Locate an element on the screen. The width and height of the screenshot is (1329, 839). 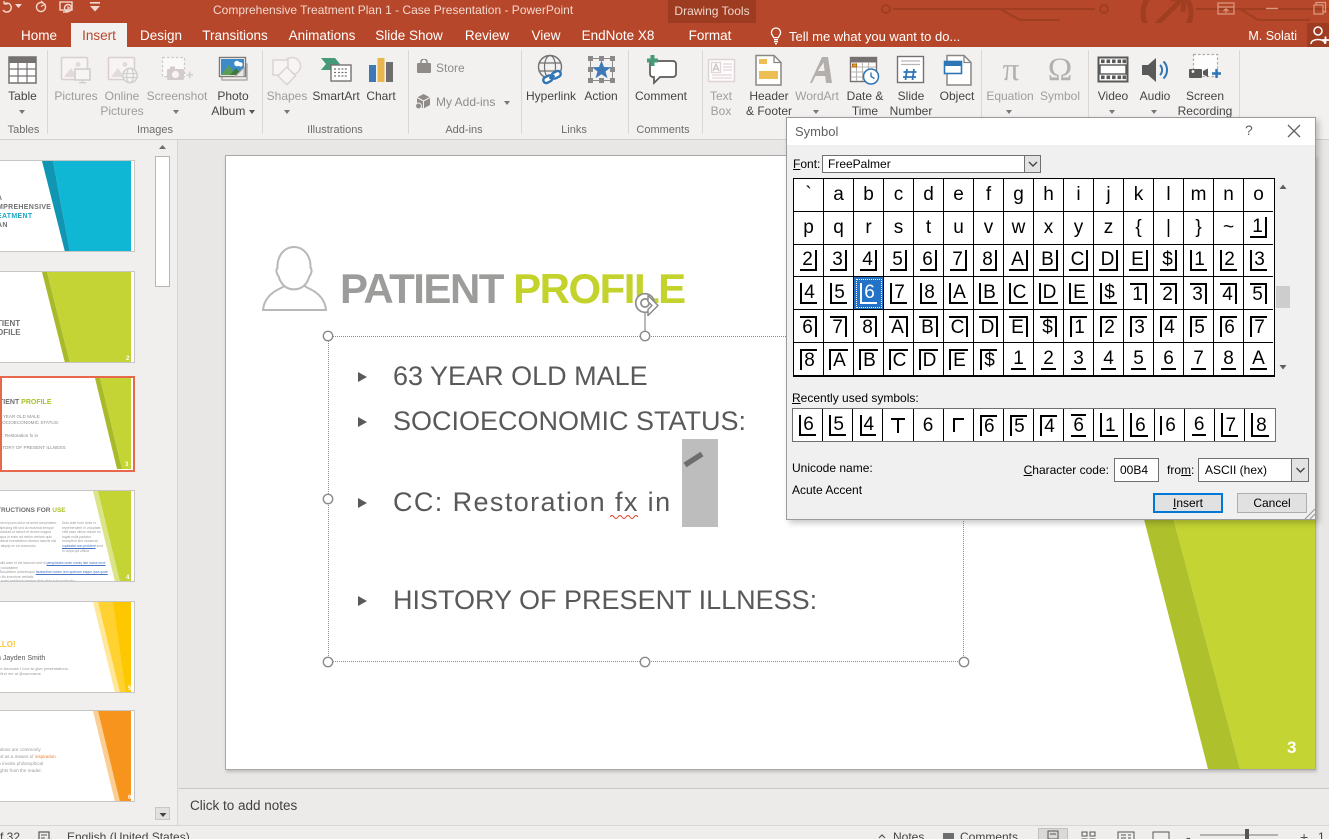
svg-text: 6 is located at coordinates (130, 798).